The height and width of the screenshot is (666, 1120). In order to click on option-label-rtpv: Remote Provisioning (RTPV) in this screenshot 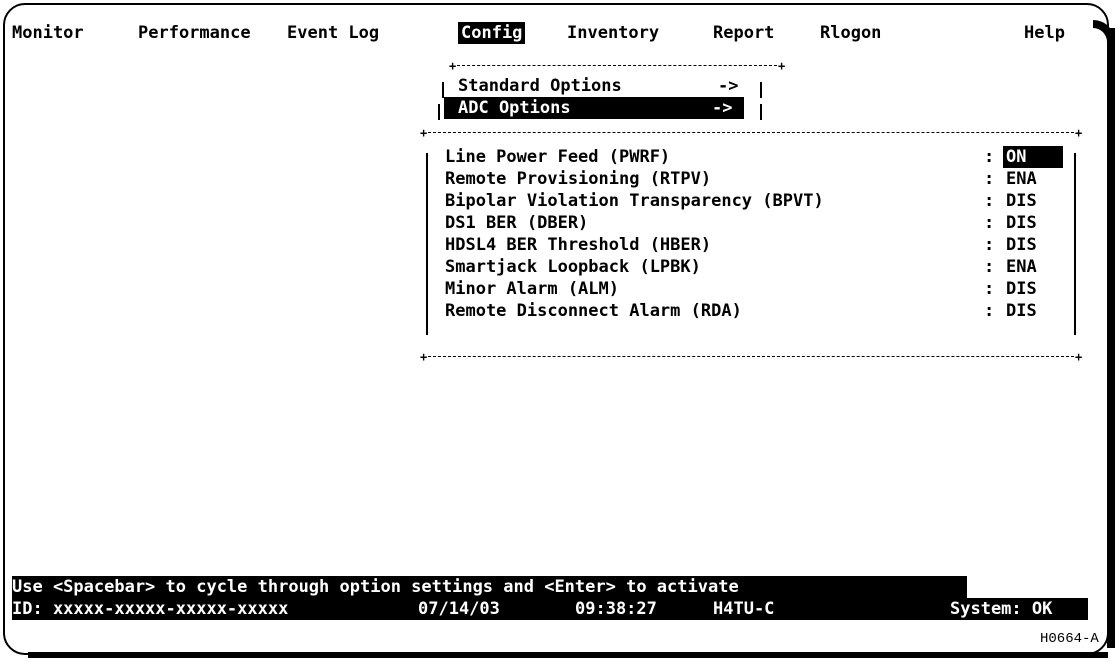, I will do `click(578, 179)`.